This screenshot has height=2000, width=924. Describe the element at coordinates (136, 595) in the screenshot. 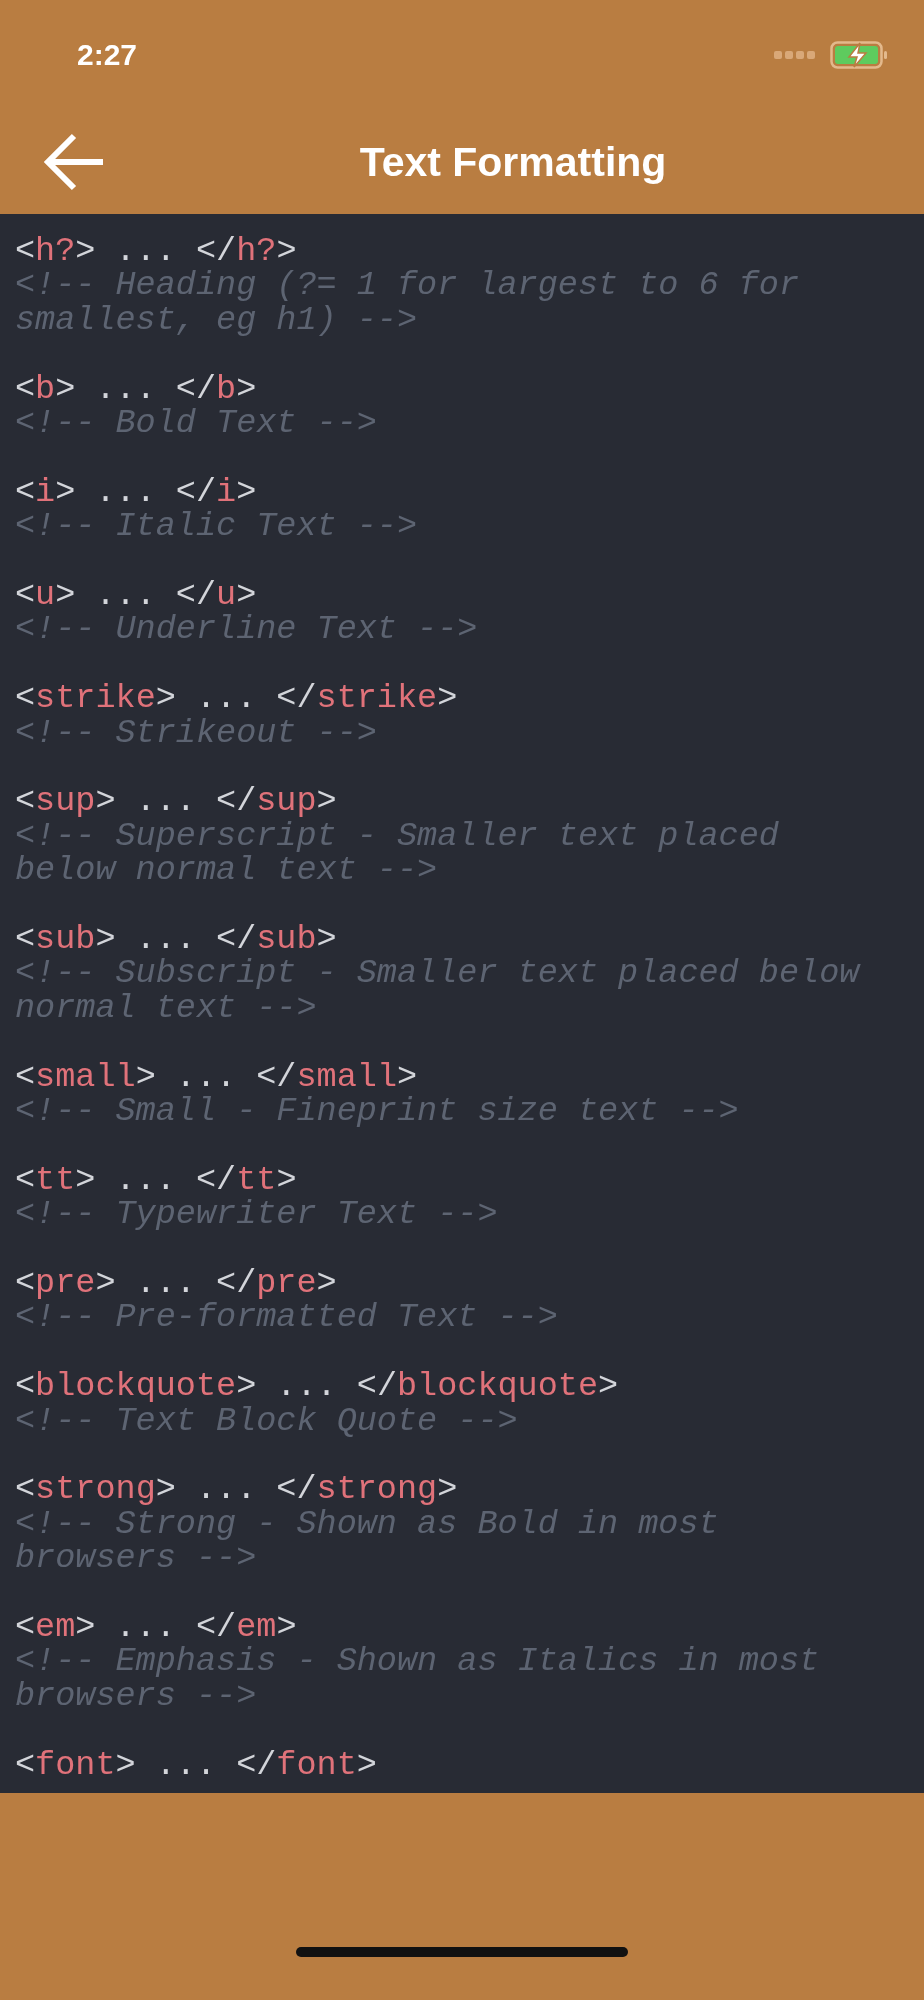

I see `code-line: <u> ... </u>` at that location.